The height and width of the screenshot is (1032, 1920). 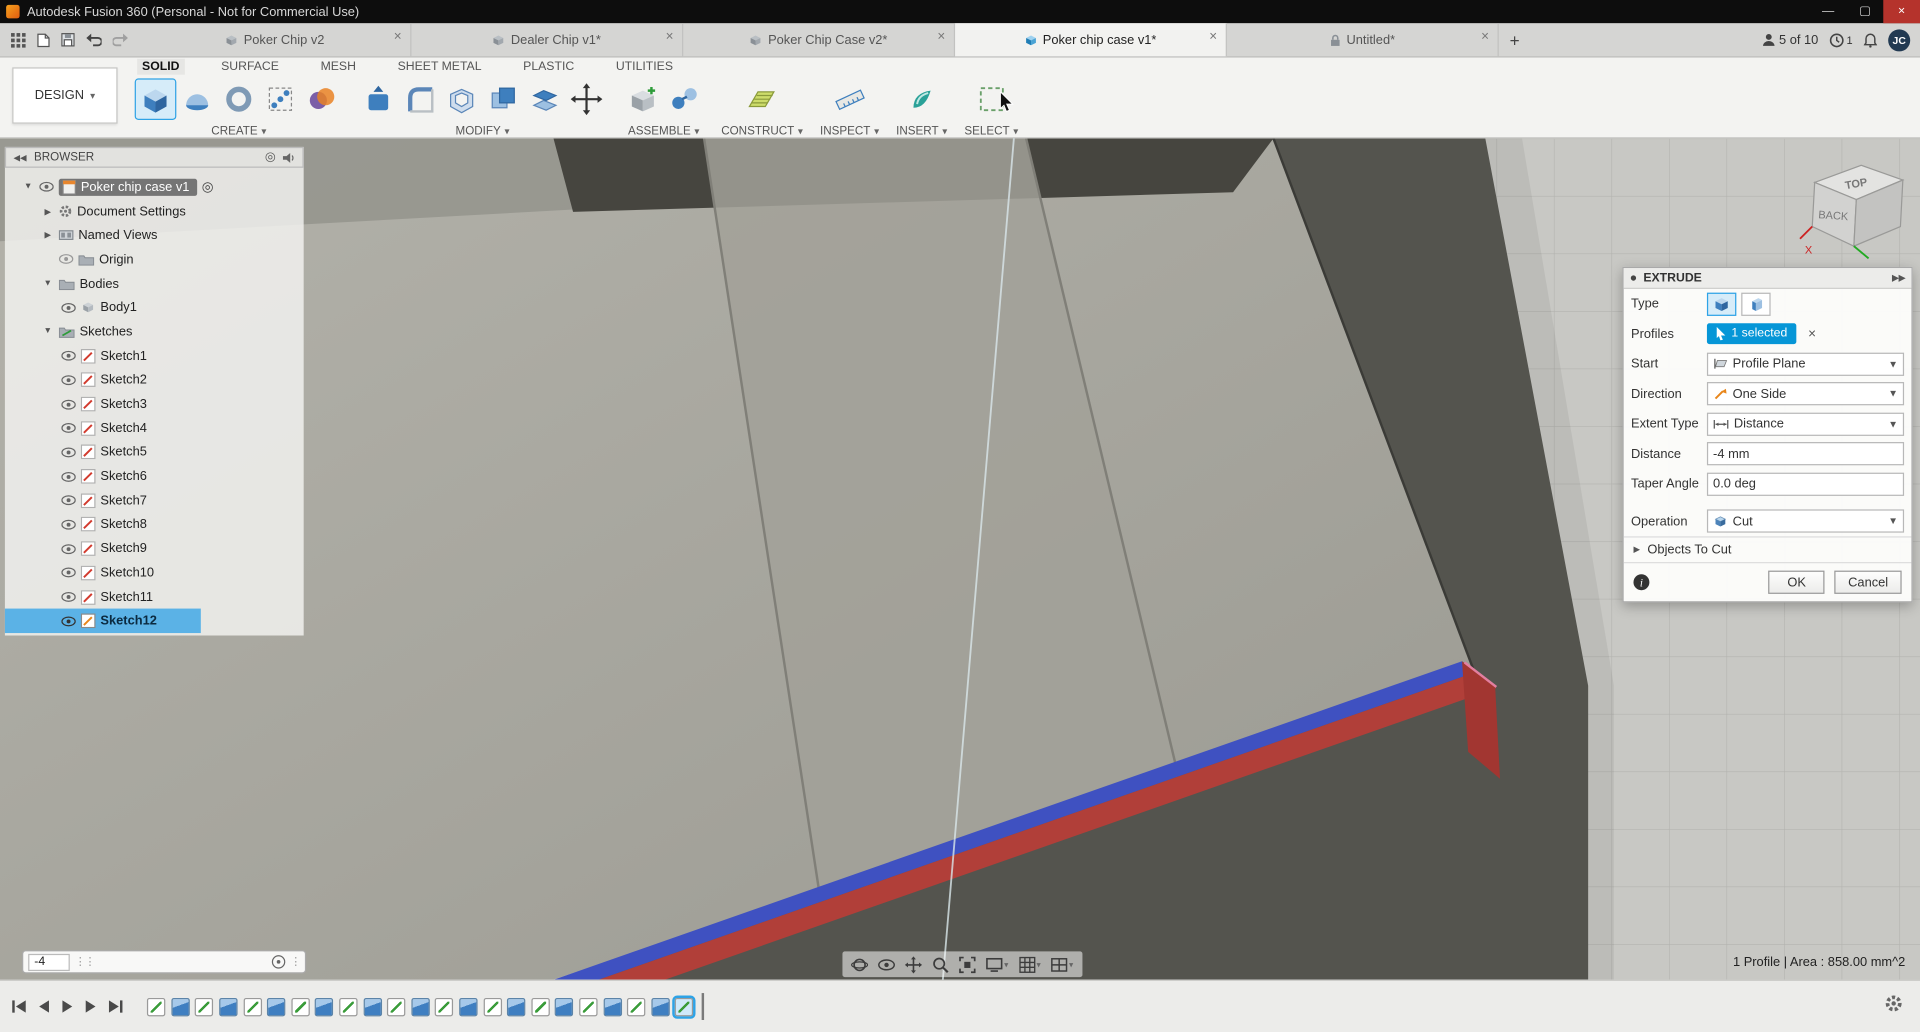 What do you see at coordinates (940, 964) in the screenshot?
I see `zoom-button` at bounding box center [940, 964].